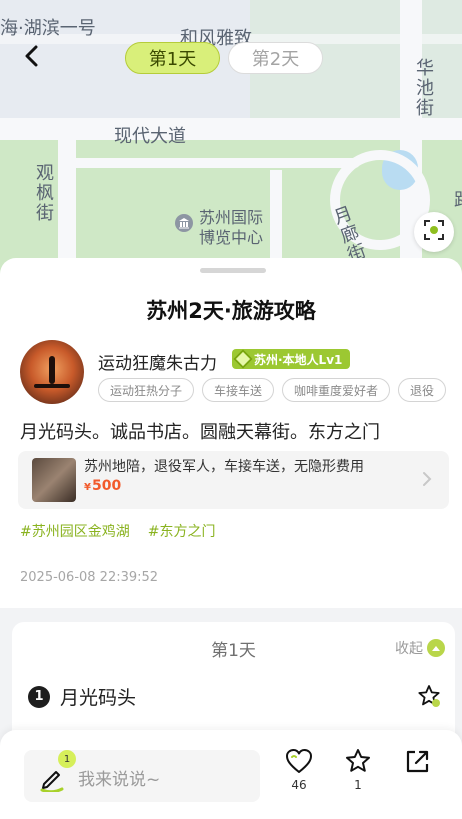 The image size is (462, 819). Describe the element at coordinates (233, 270) in the screenshot. I see `drag-handle` at that location.